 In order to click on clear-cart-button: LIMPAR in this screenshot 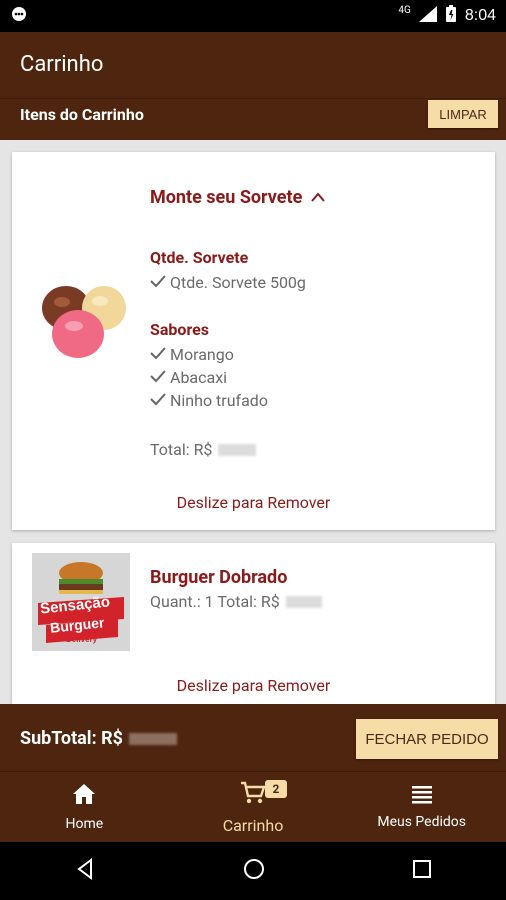, I will do `click(463, 114)`.